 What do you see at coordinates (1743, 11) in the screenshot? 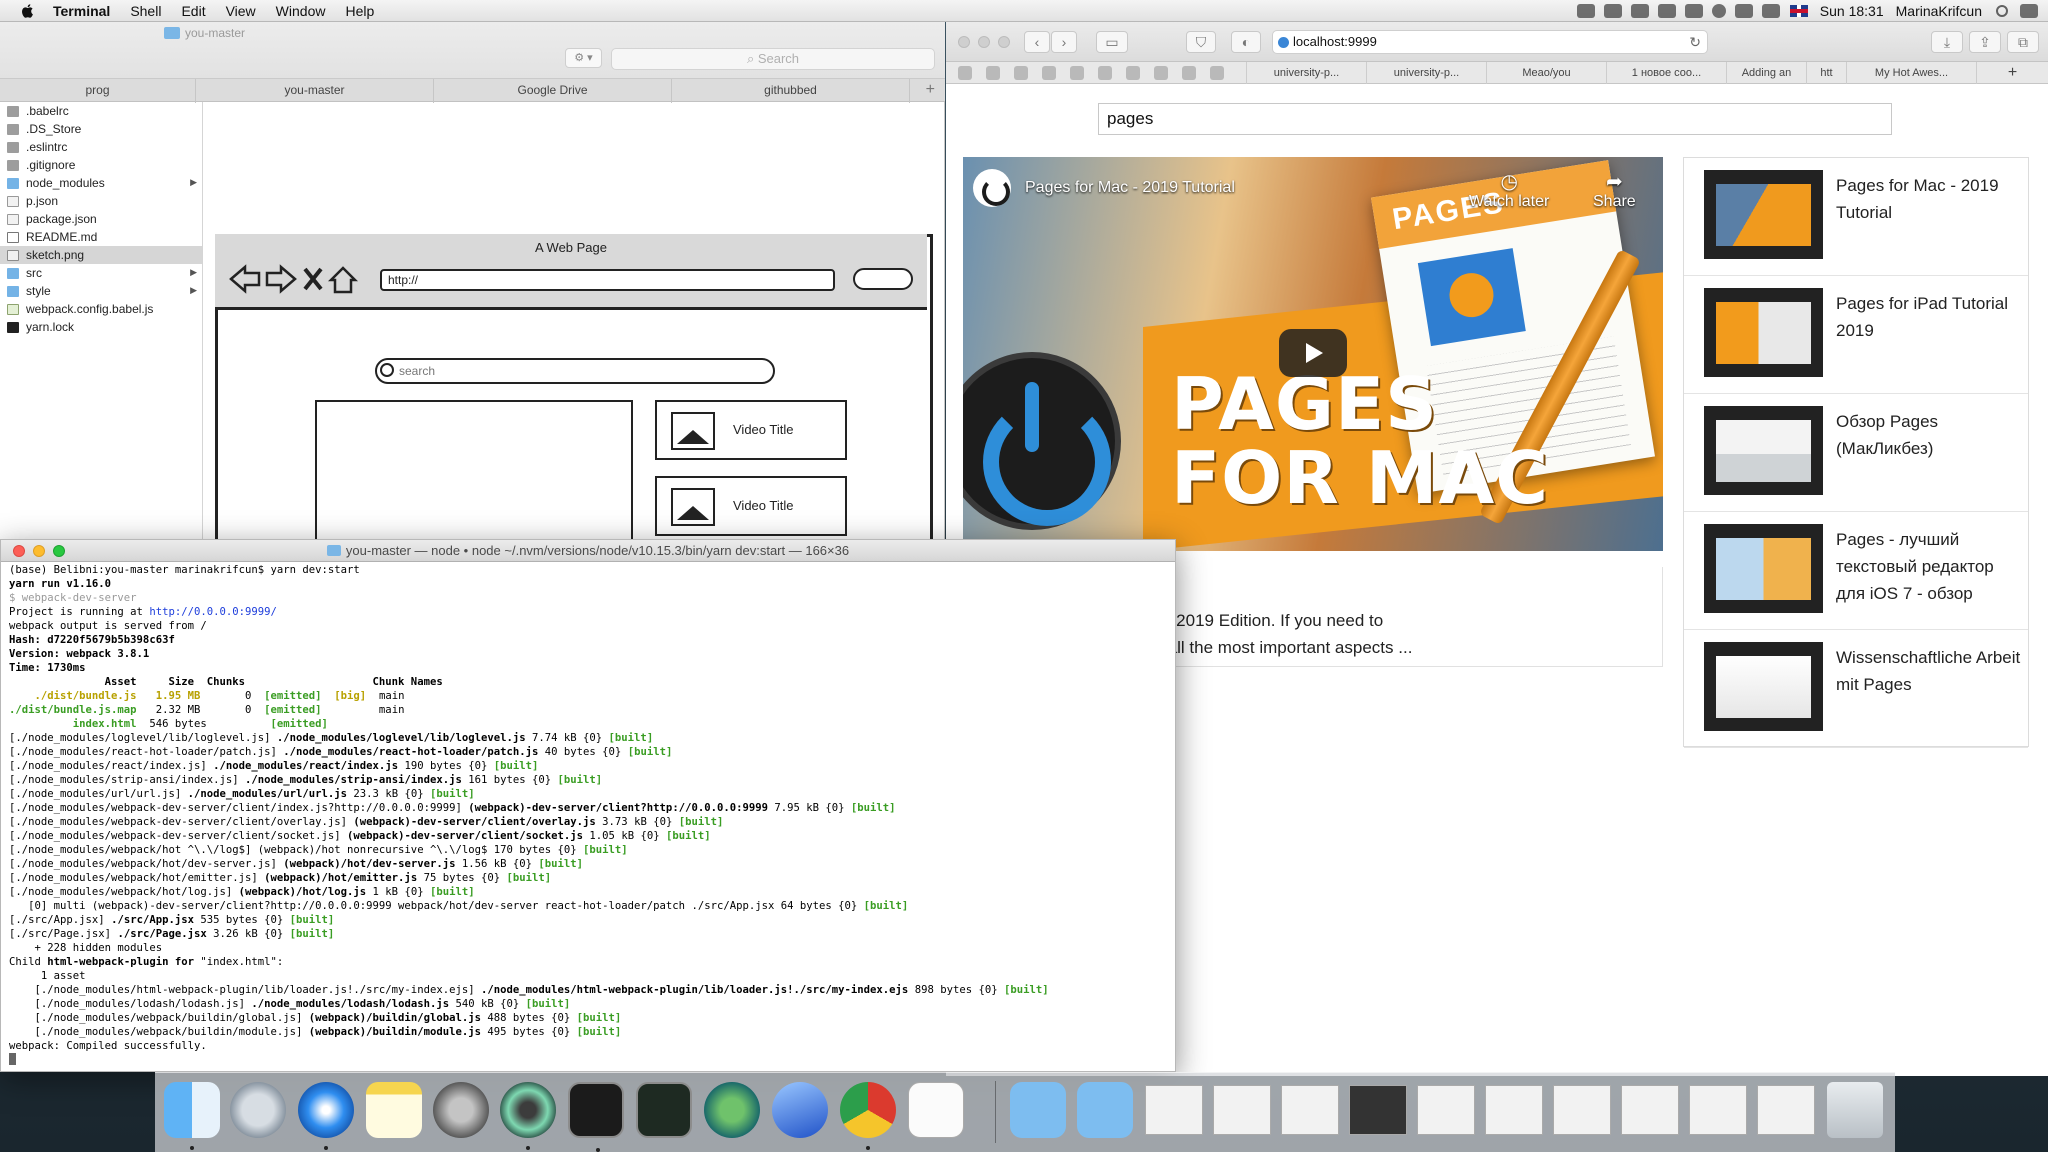
I see `bluetooth-icon` at bounding box center [1743, 11].